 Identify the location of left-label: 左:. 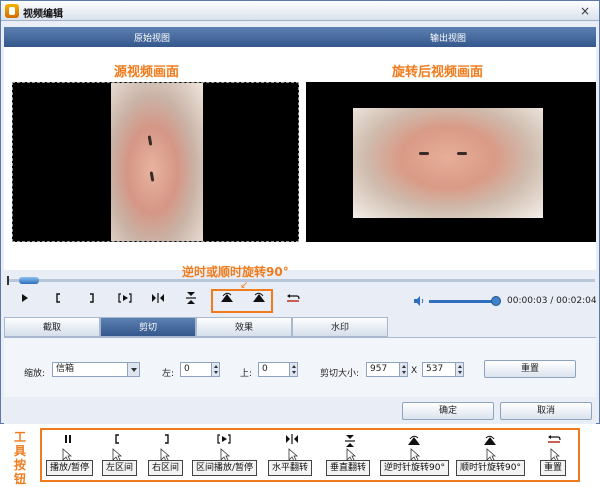
(168, 374).